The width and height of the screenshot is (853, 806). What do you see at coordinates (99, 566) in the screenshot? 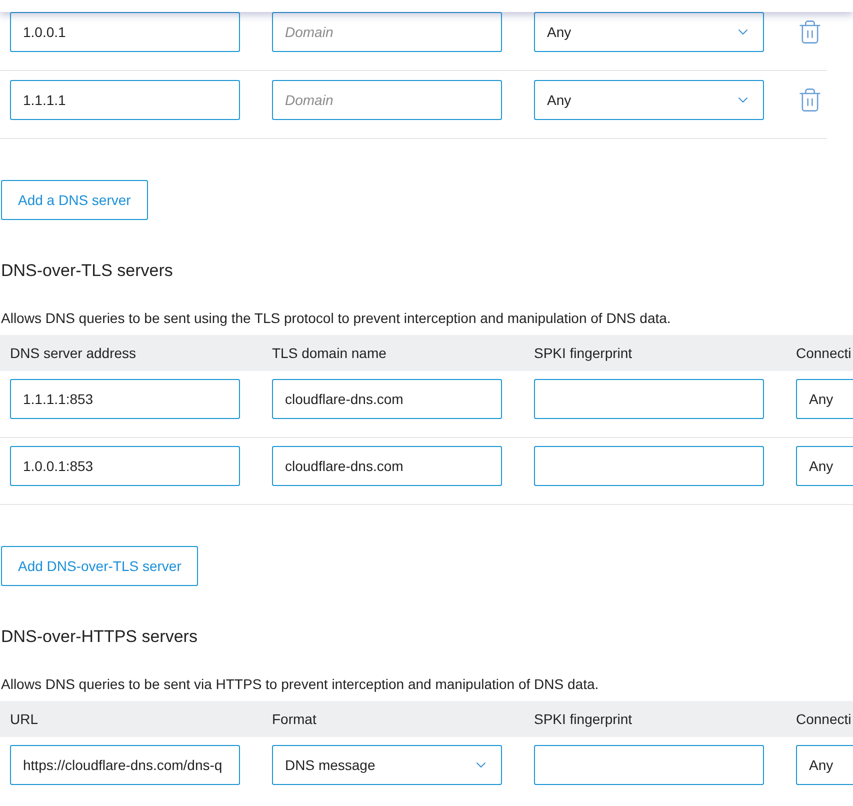
I see `add-server-button: Add DNS-over-TLS server` at bounding box center [99, 566].